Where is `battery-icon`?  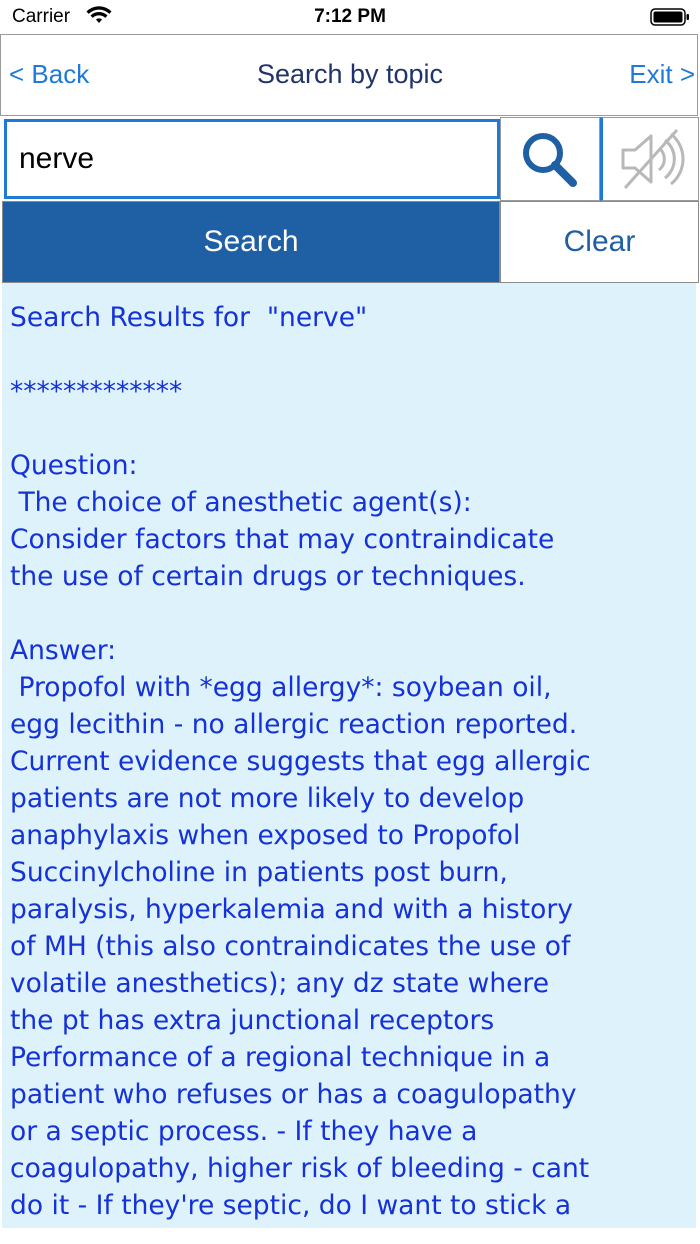 battery-icon is located at coordinates (670, 19).